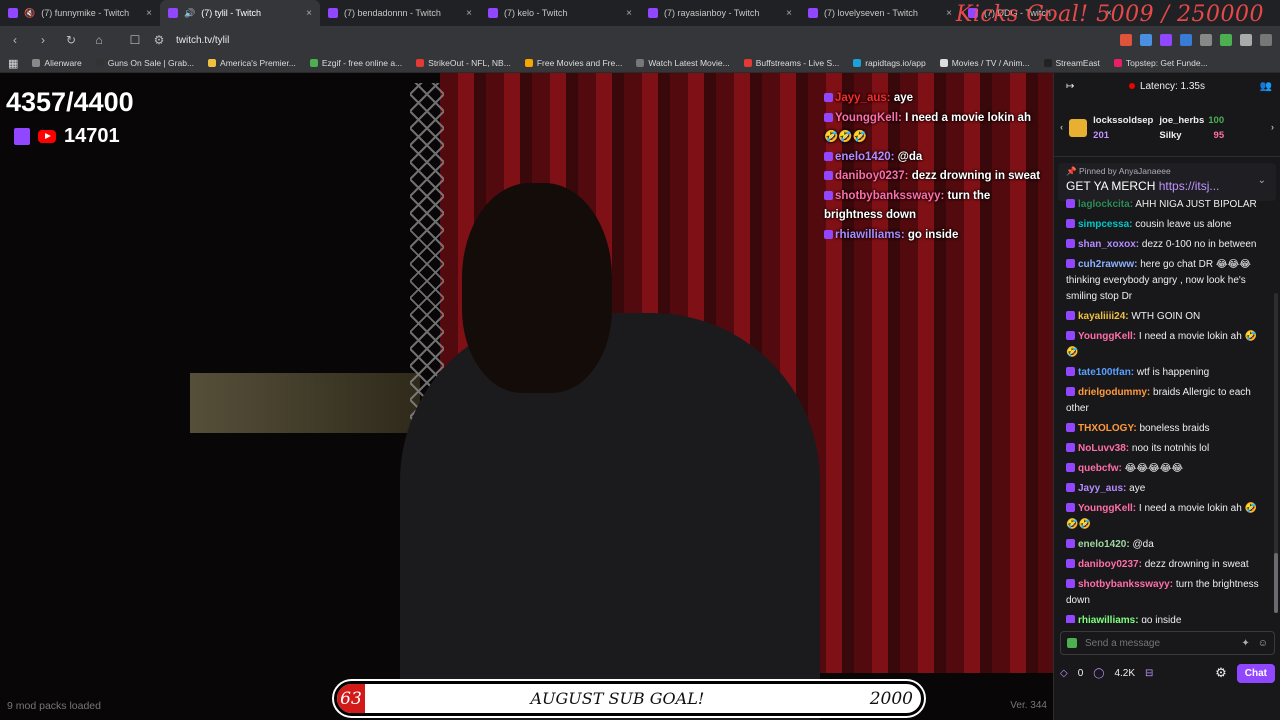 The image size is (1280, 720). What do you see at coordinates (1105, 204) in the screenshot?
I see `chat-username: laglockcita:` at bounding box center [1105, 204].